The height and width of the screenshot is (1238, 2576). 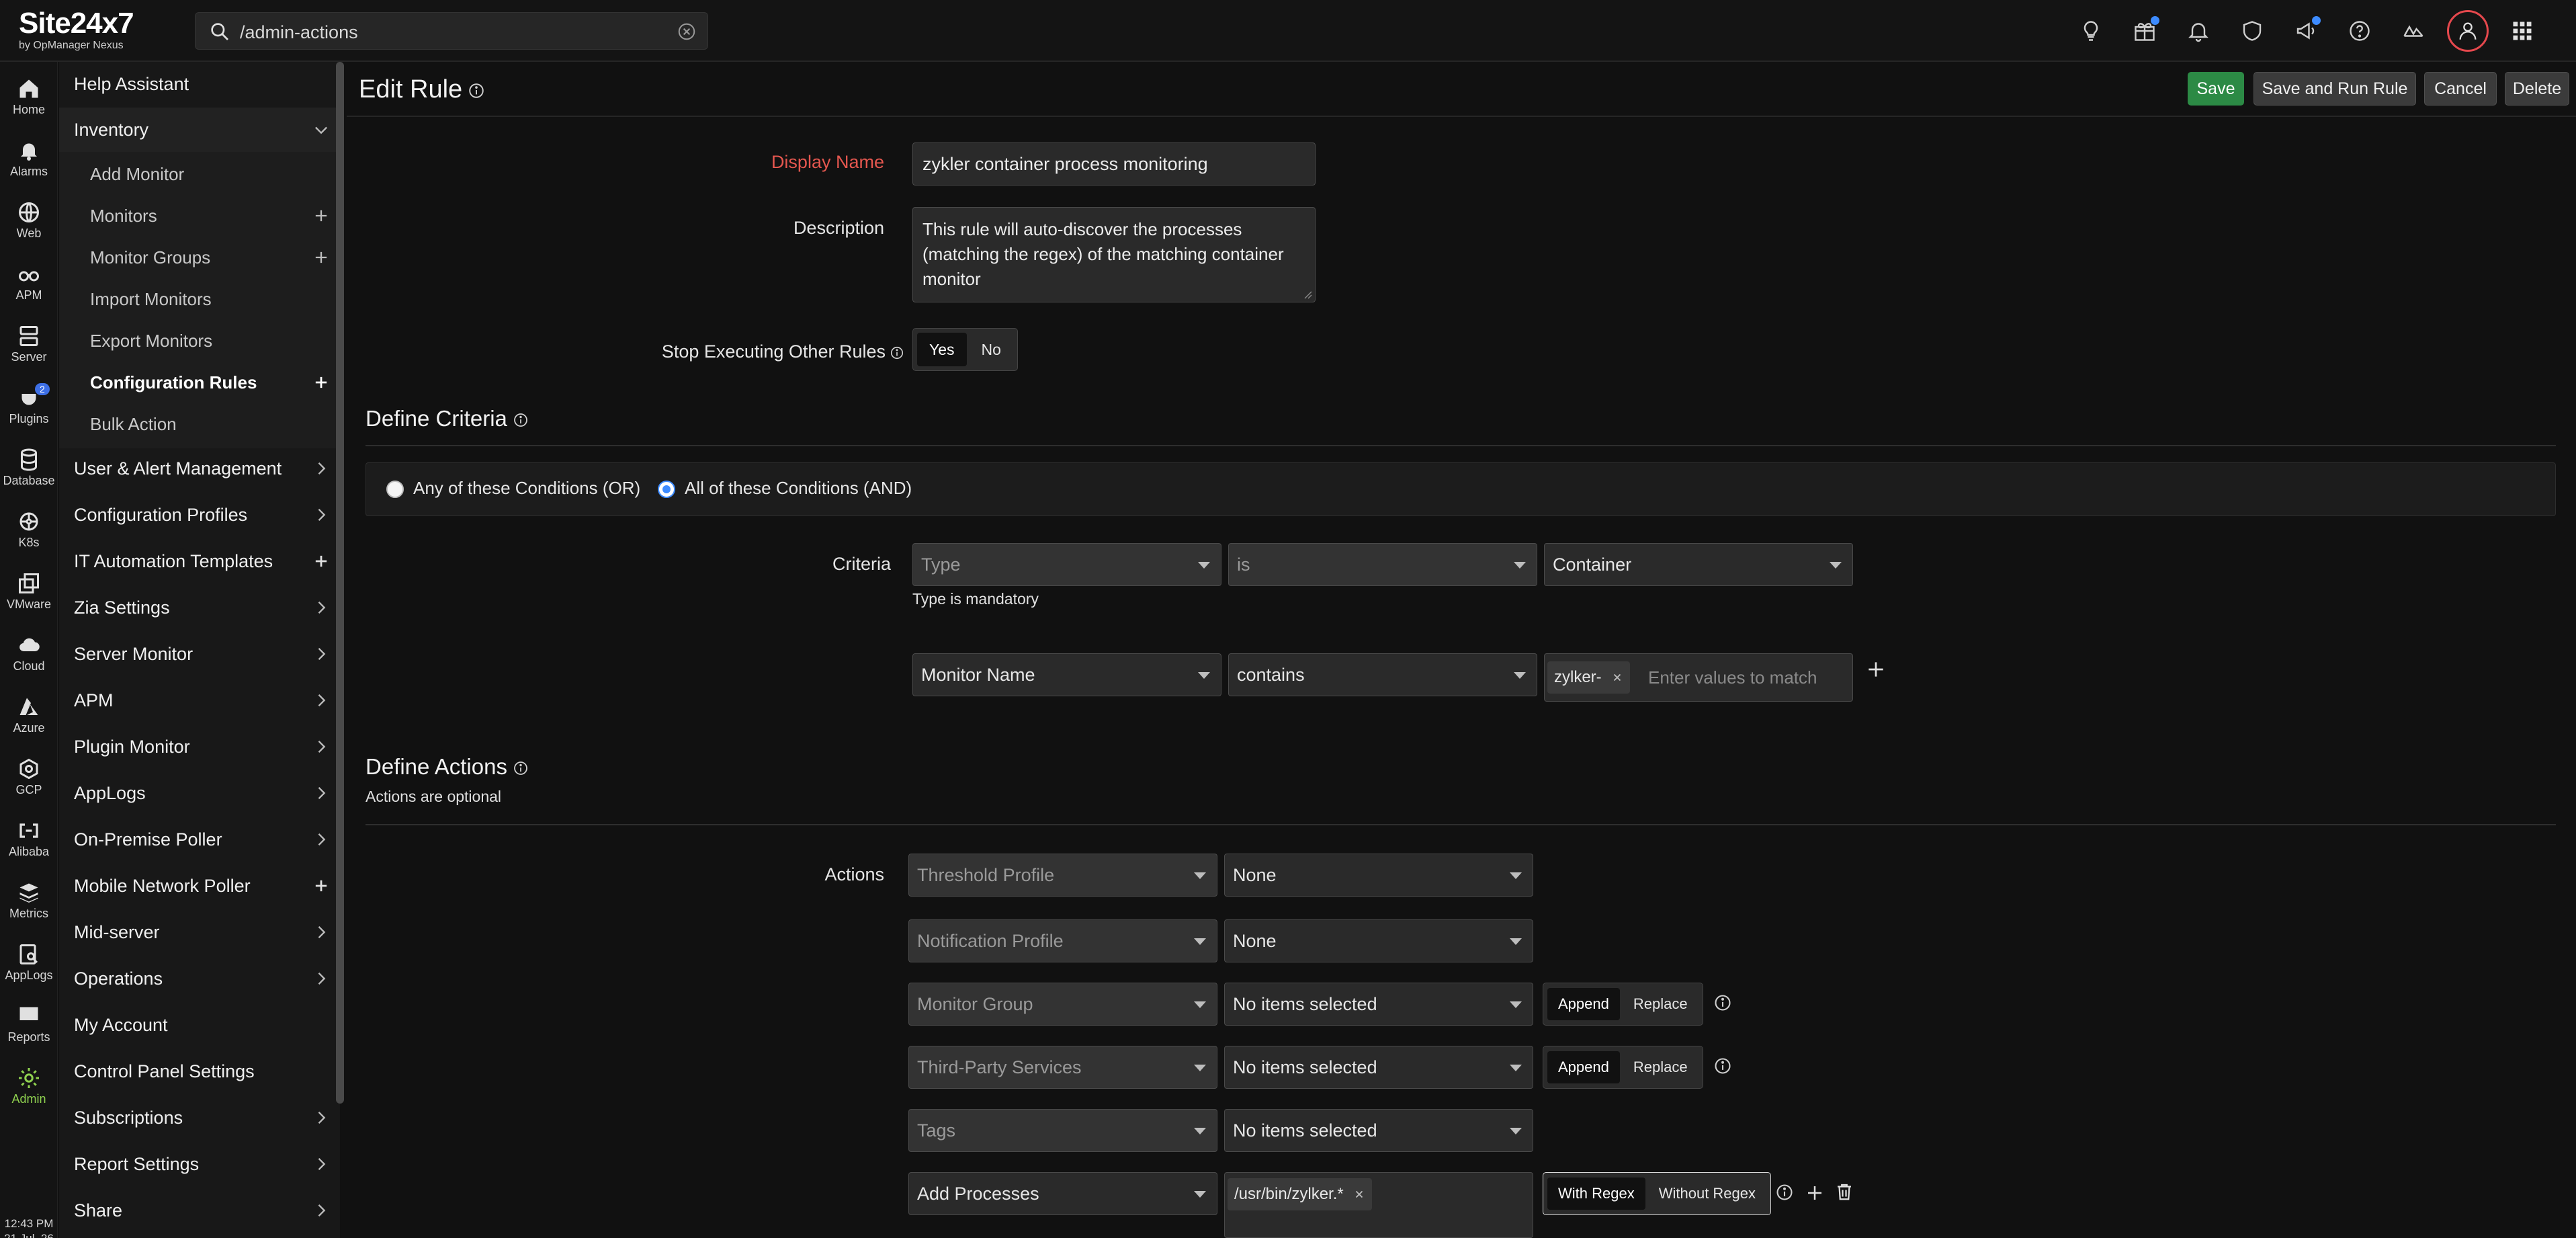 What do you see at coordinates (199, 654) in the screenshot?
I see `menu-server-monitor: Server Monitor` at bounding box center [199, 654].